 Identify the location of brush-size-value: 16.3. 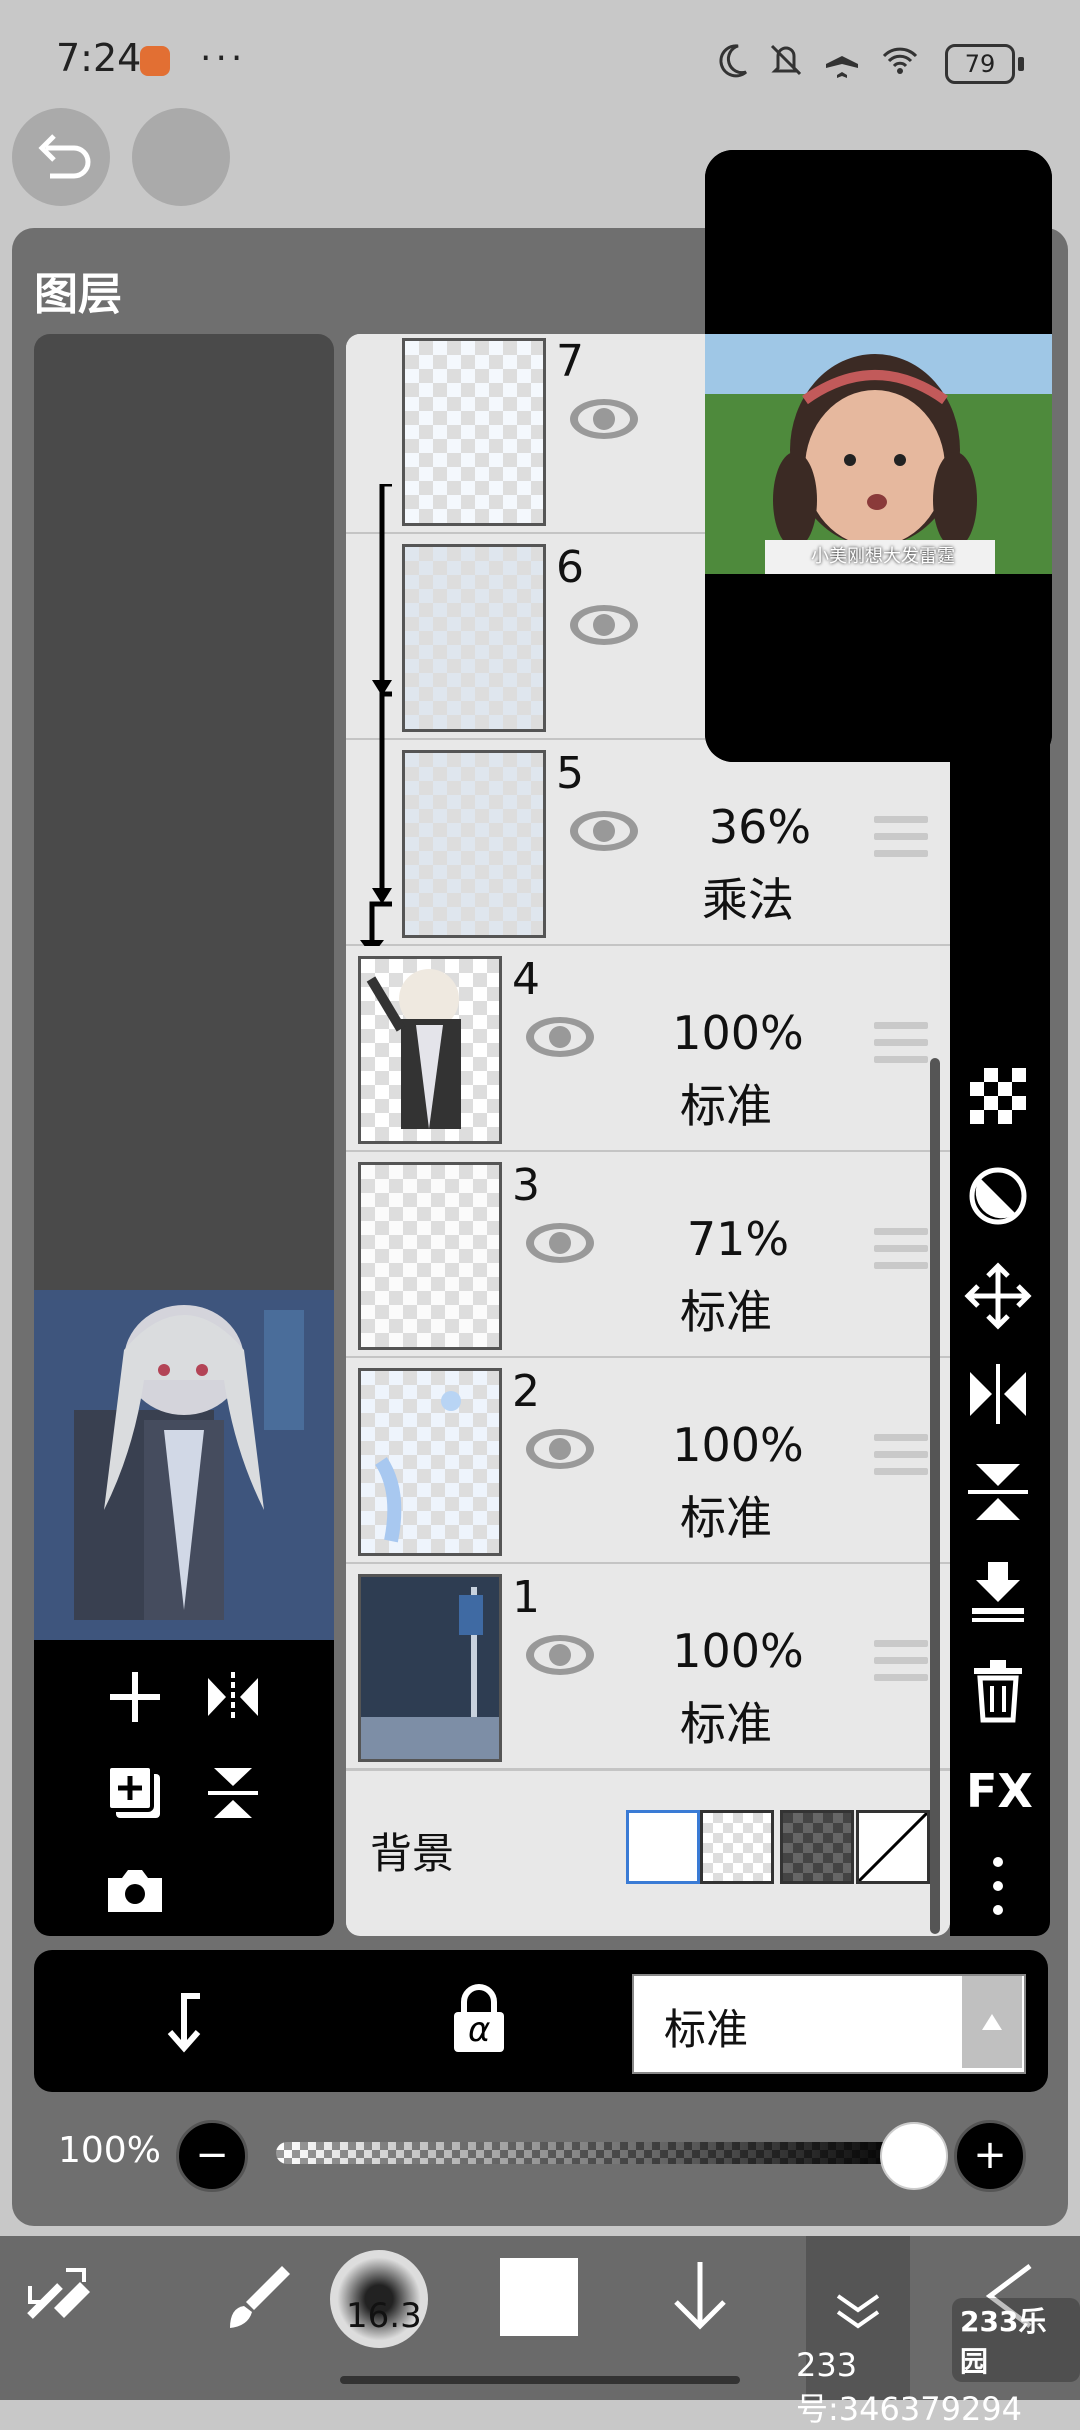
(384, 2316).